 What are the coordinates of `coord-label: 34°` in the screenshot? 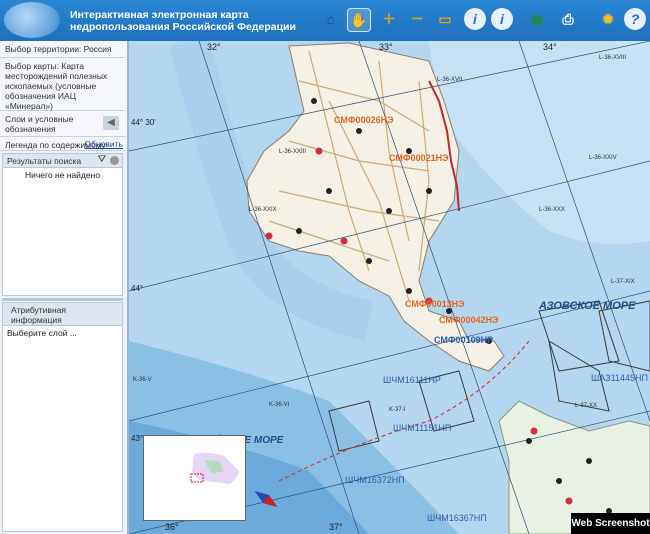 It's located at (550, 47).